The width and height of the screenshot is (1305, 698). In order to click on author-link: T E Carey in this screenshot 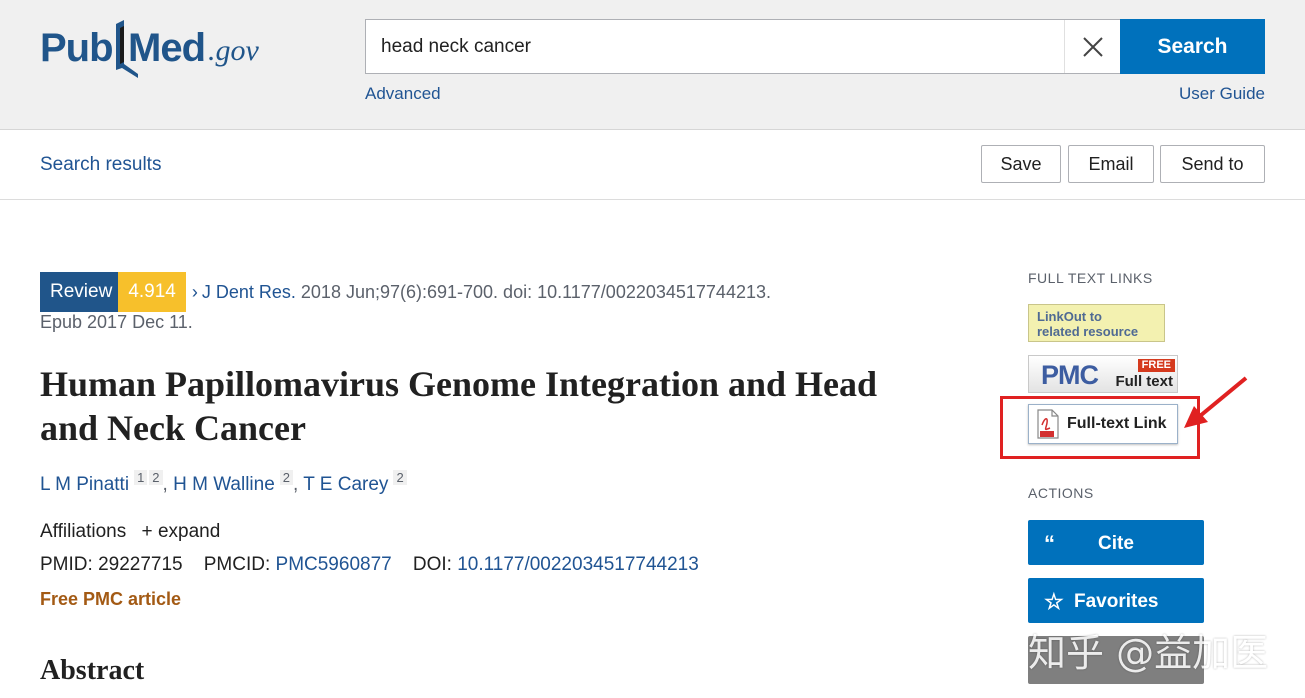, I will do `click(345, 484)`.